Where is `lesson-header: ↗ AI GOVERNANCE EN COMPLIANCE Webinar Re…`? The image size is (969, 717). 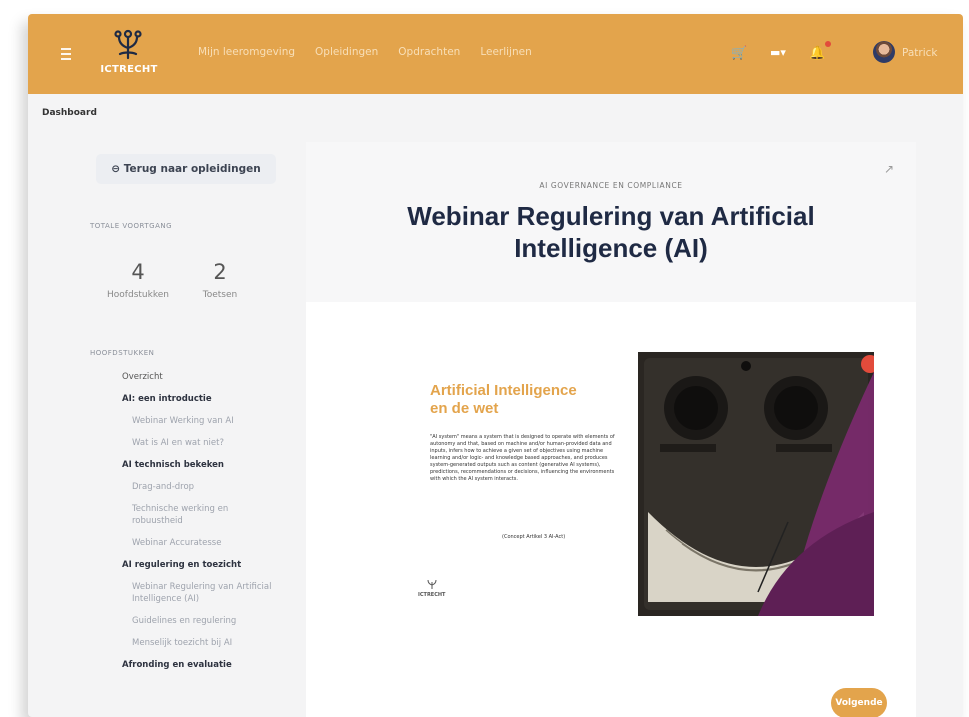
lesson-header: ↗ AI GOVERNANCE EN COMPLIANCE Webinar Re… is located at coordinates (611, 222).